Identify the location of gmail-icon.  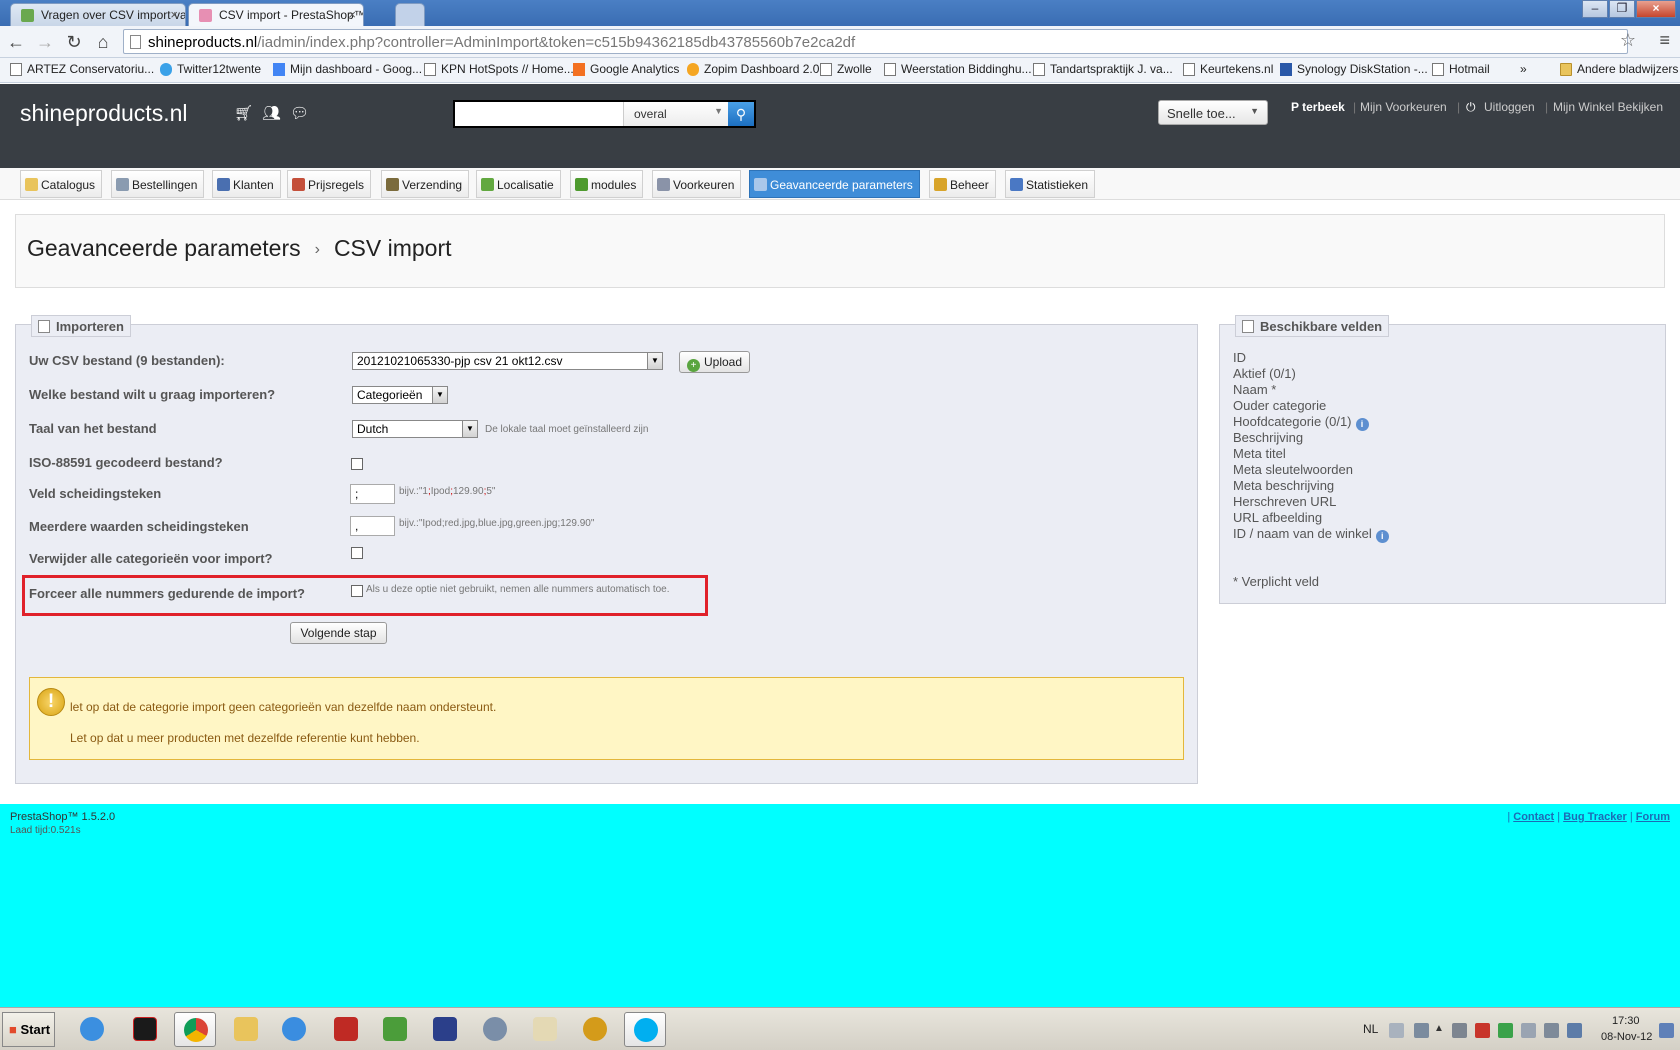
(1482, 1030).